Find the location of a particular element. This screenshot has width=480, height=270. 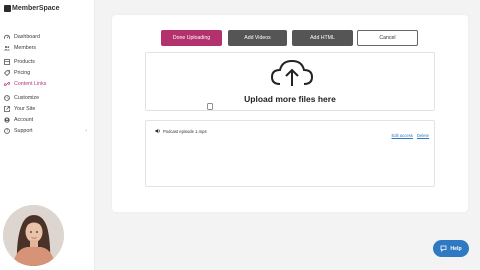

sidebar-item-label: Products is located at coordinates (24, 61).